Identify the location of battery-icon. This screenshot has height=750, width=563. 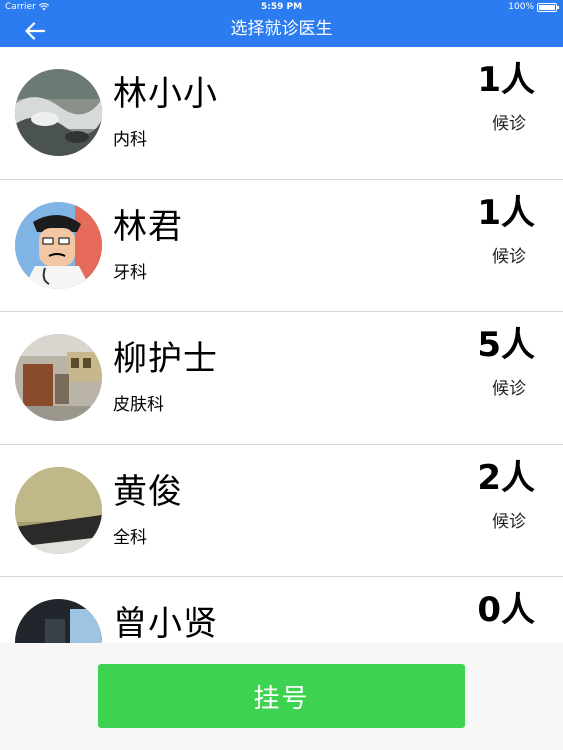
(548, 7).